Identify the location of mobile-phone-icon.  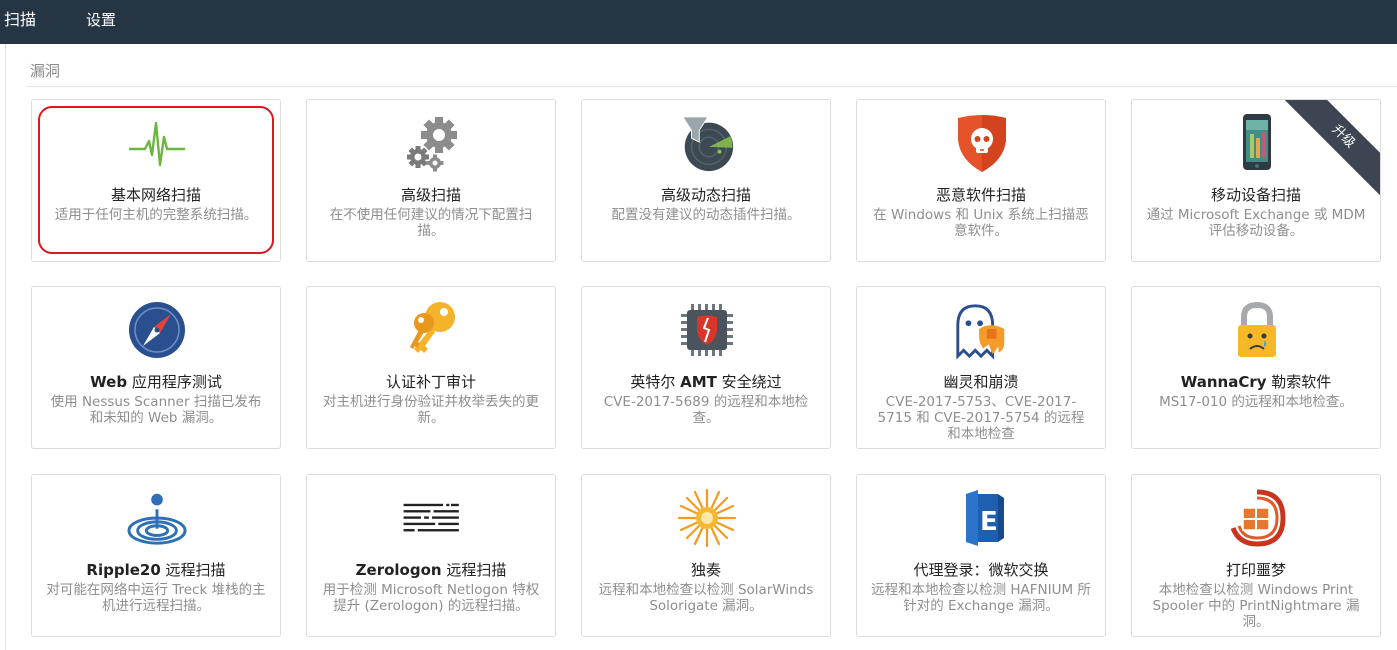
(1257, 143).